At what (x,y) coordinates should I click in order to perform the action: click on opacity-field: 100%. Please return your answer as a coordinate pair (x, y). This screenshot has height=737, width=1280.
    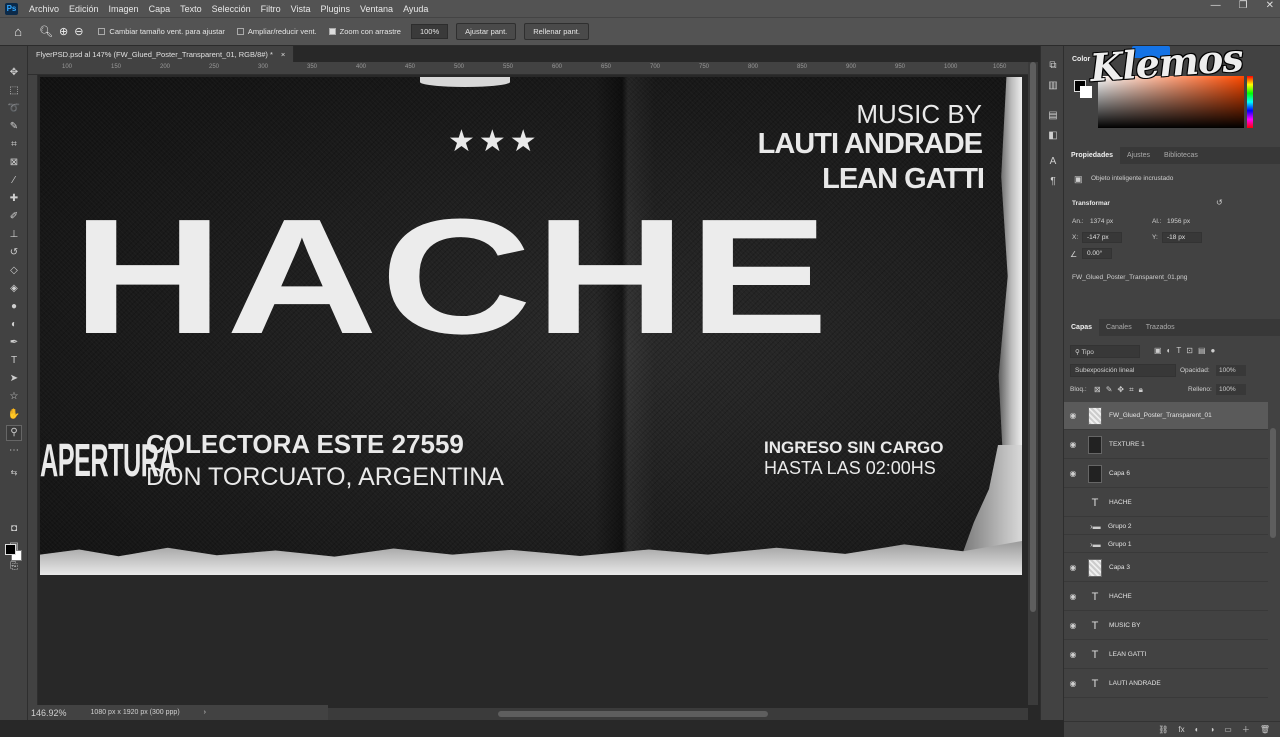
    Looking at the image, I should click on (1231, 370).